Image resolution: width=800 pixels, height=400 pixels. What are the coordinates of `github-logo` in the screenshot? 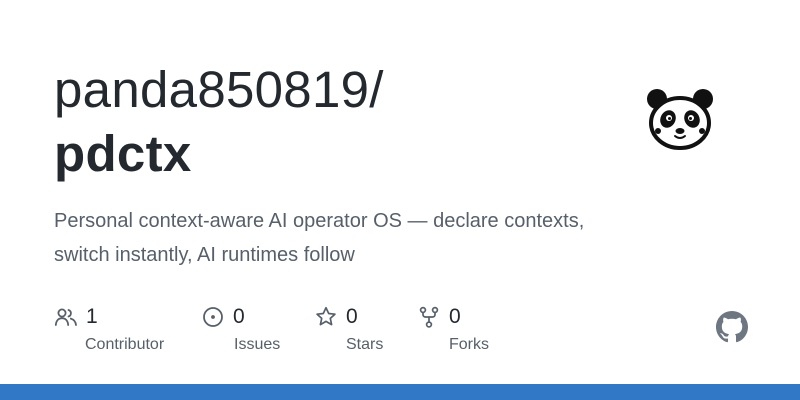 It's located at (732, 327).